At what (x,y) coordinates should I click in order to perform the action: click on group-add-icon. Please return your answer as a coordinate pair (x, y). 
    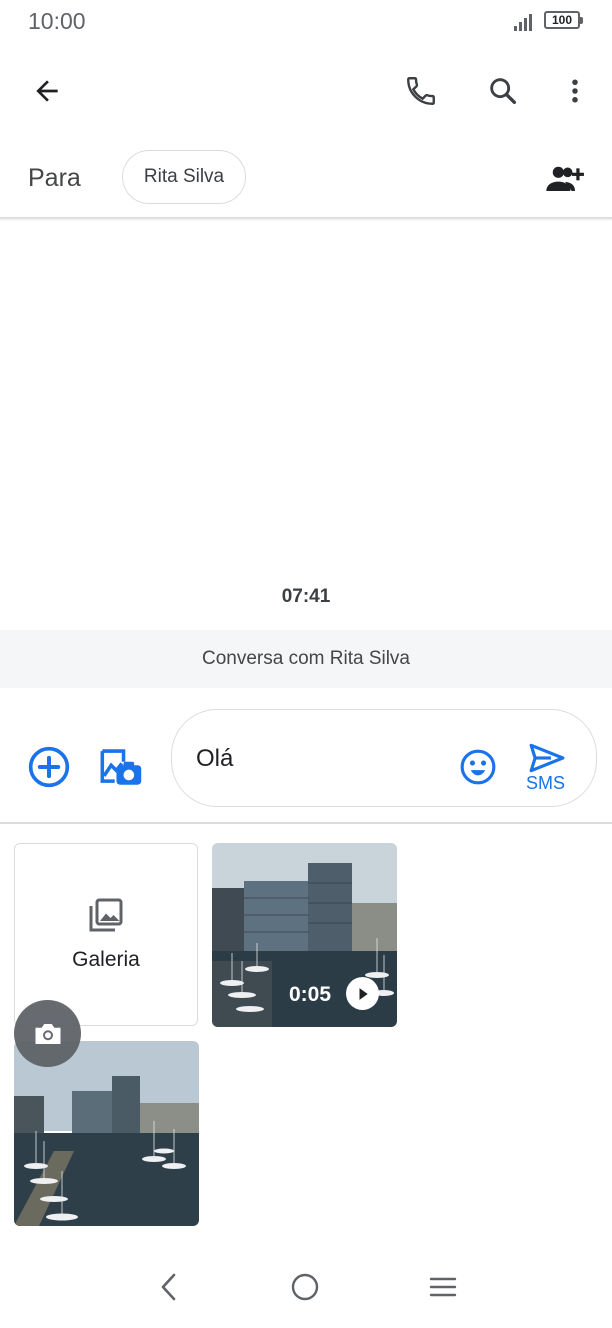
    Looking at the image, I should click on (565, 178).